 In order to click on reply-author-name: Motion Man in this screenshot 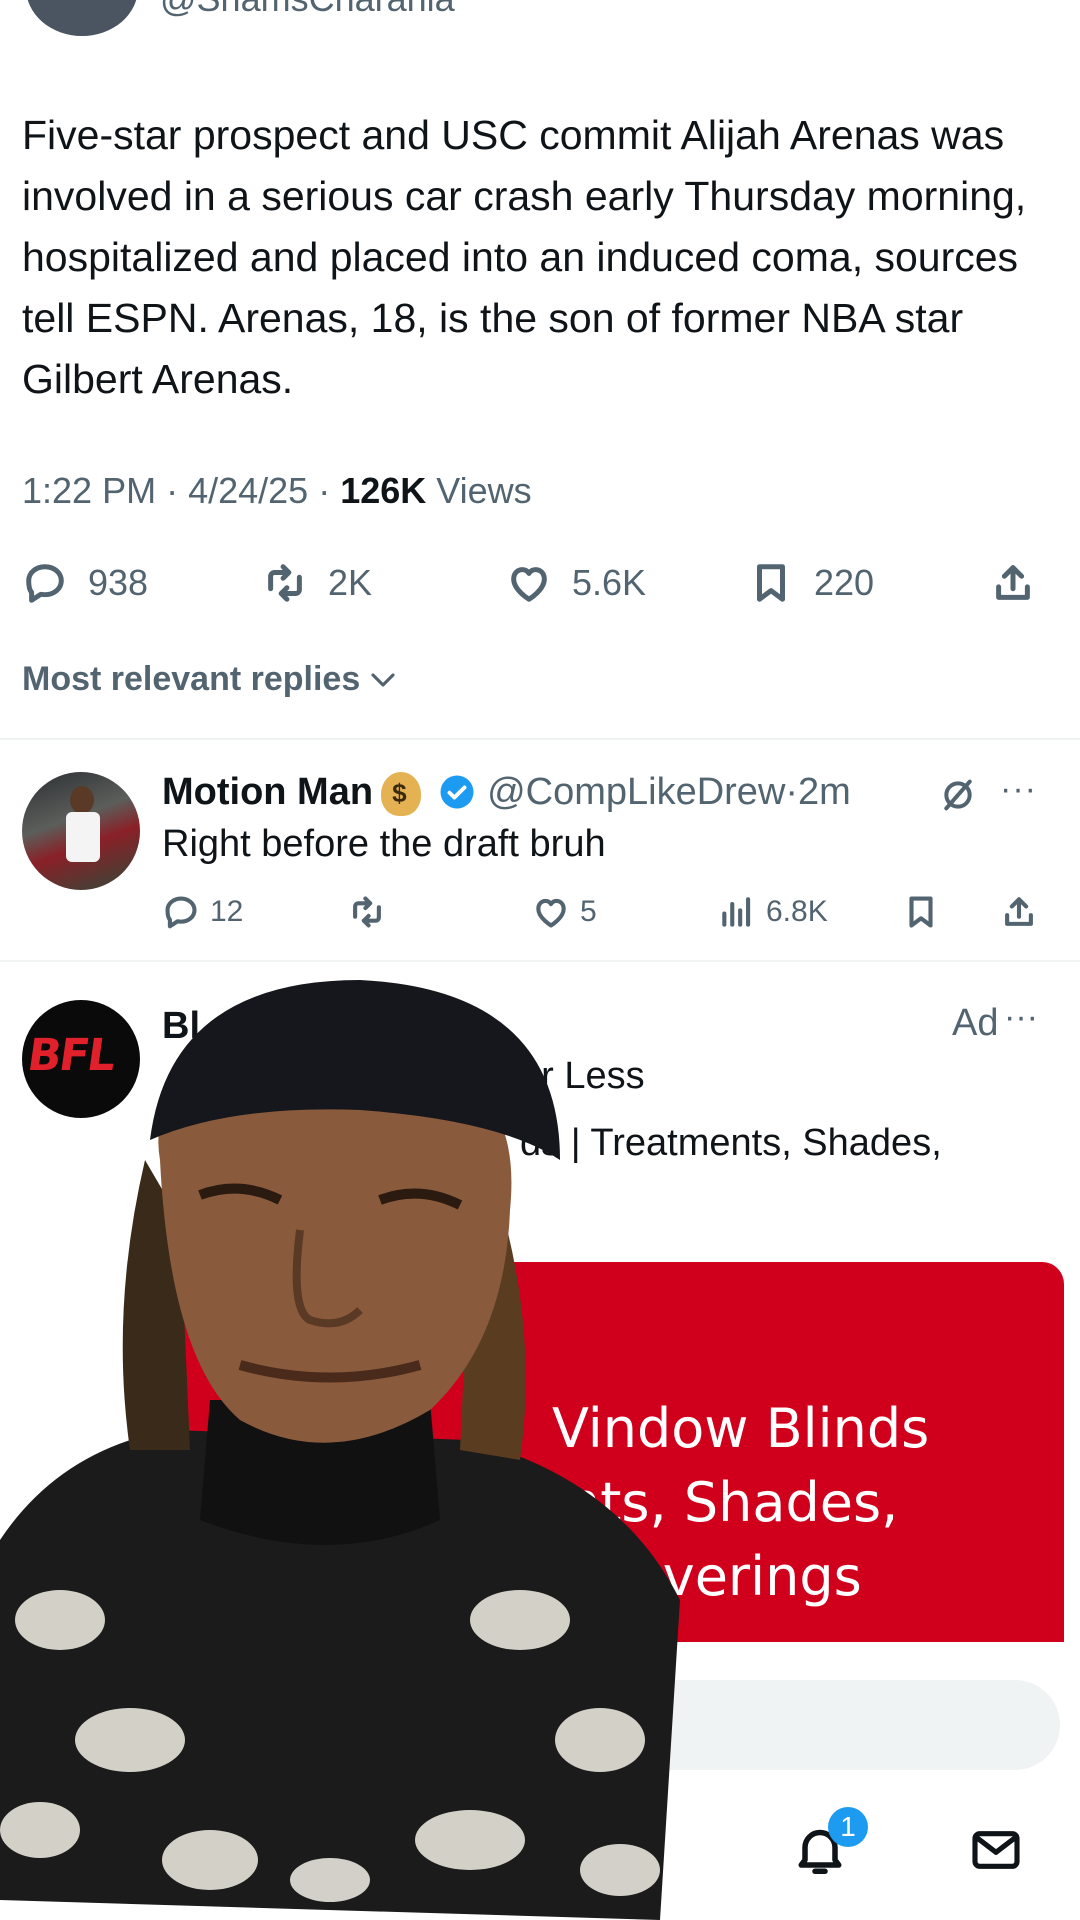, I will do `click(267, 792)`.